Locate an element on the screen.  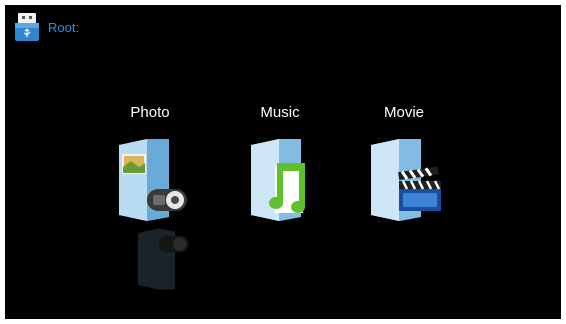
photo-icon-reflection is located at coordinates (161, 259).